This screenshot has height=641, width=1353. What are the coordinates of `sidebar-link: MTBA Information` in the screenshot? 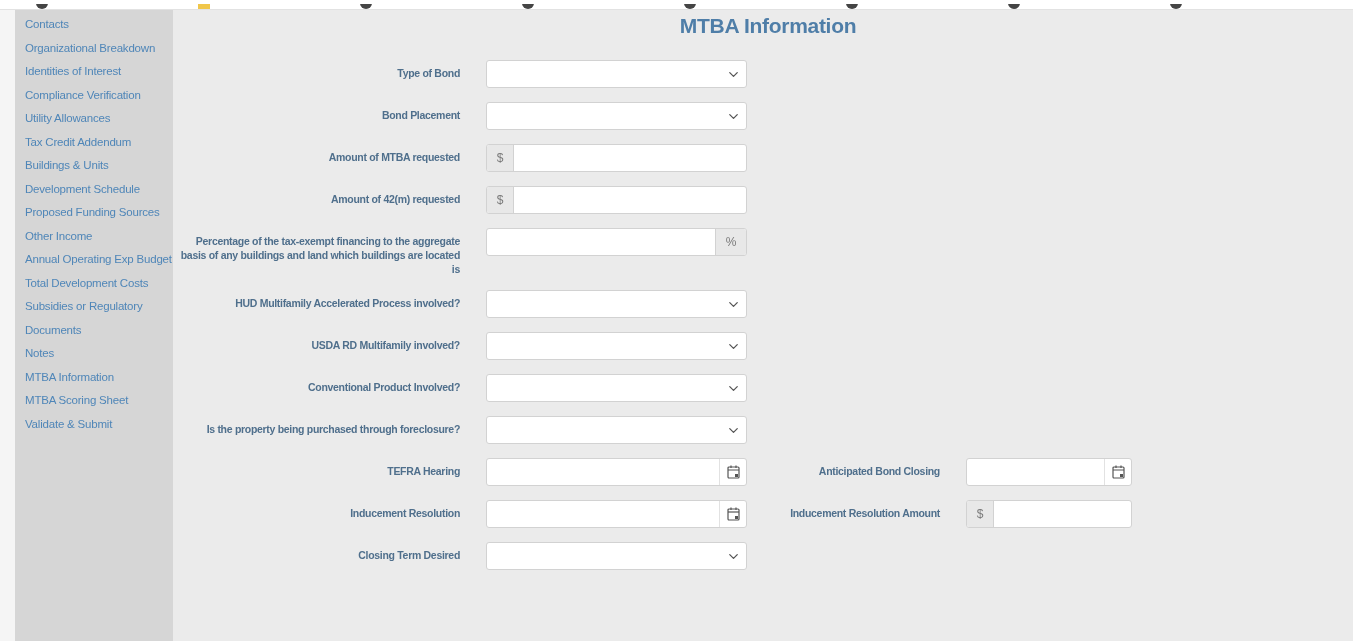 It's located at (94, 377).